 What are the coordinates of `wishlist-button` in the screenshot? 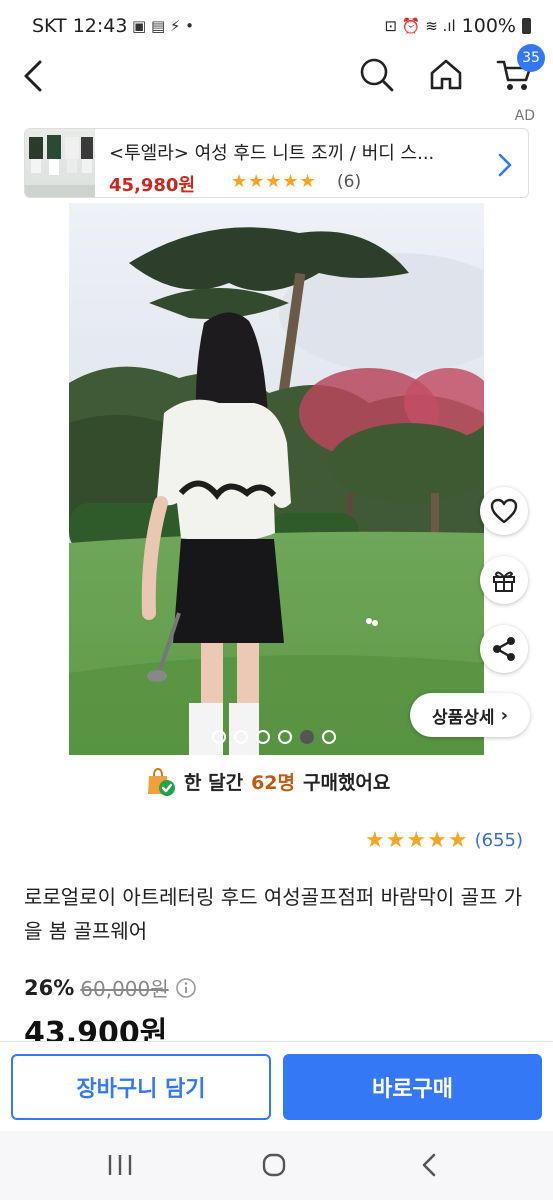 It's located at (504, 511).